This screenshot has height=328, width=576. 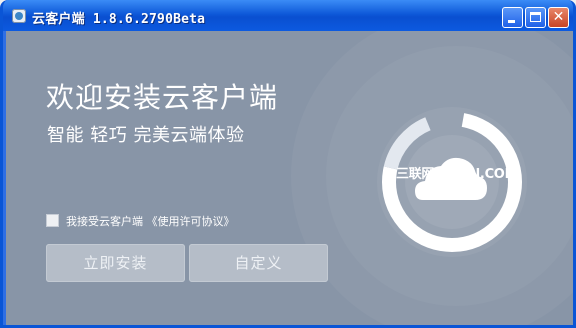 What do you see at coordinates (288, 15) in the screenshot?
I see `title-bar: 云客户端 1.8.6.2790Beta ✕` at bounding box center [288, 15].